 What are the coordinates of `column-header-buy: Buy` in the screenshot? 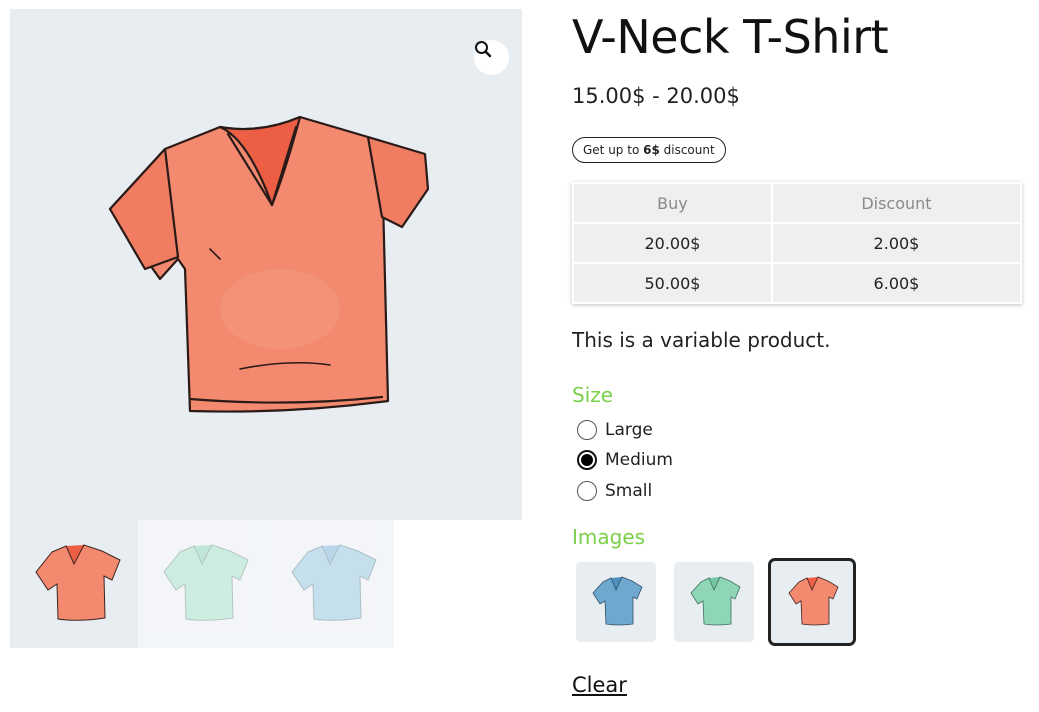 It's located at (672, 203).